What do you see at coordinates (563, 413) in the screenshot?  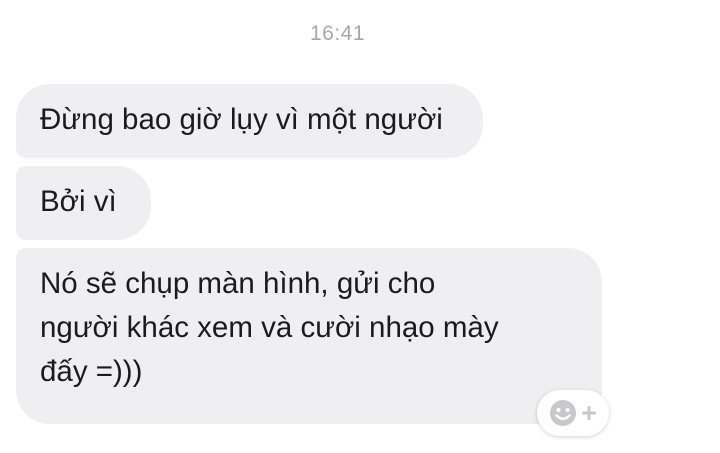 I see `smiley-icon` at bounding box center [563, 413].